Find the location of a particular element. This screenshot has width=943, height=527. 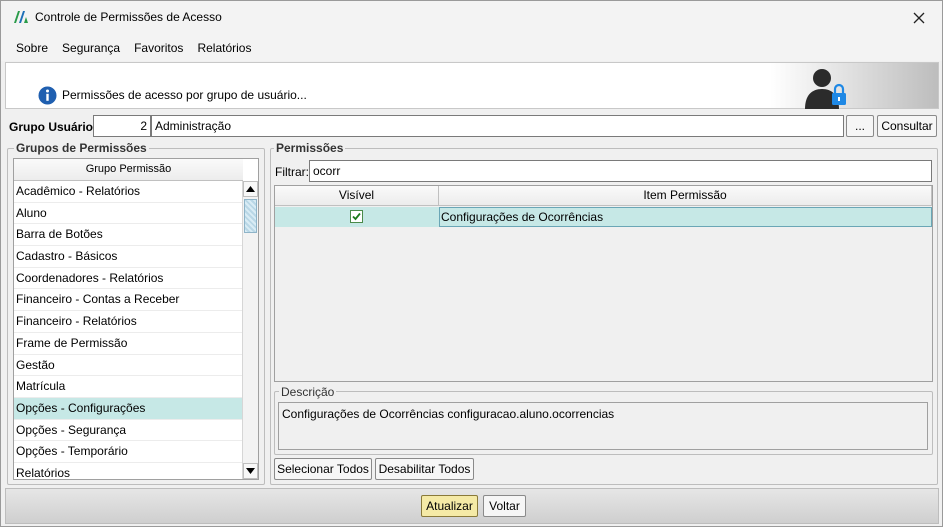

list-item: Aluno is located at coordinates (128, 214).